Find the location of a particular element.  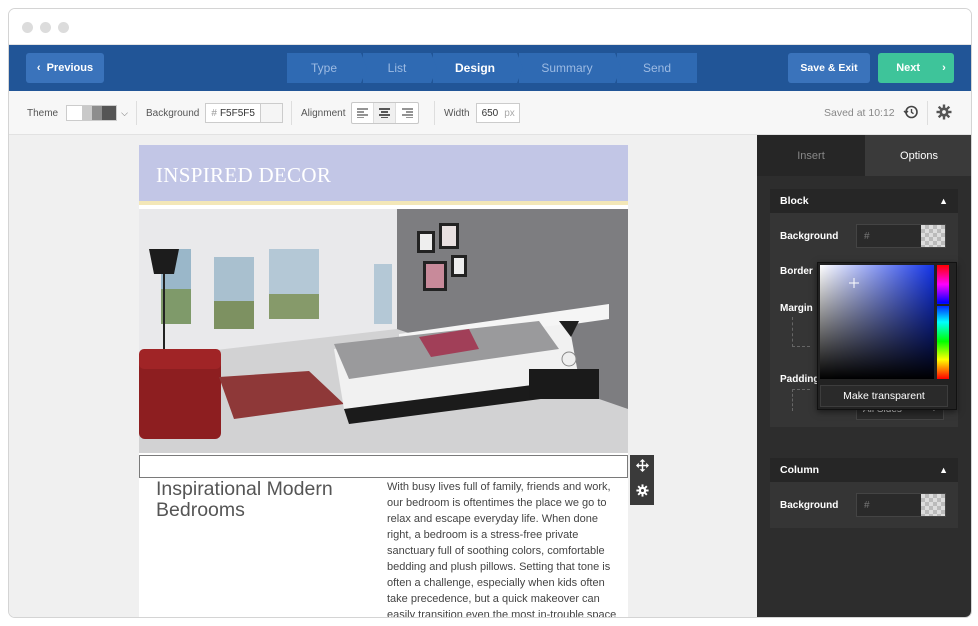

width-unit: px is located at coordinates (509, 113).